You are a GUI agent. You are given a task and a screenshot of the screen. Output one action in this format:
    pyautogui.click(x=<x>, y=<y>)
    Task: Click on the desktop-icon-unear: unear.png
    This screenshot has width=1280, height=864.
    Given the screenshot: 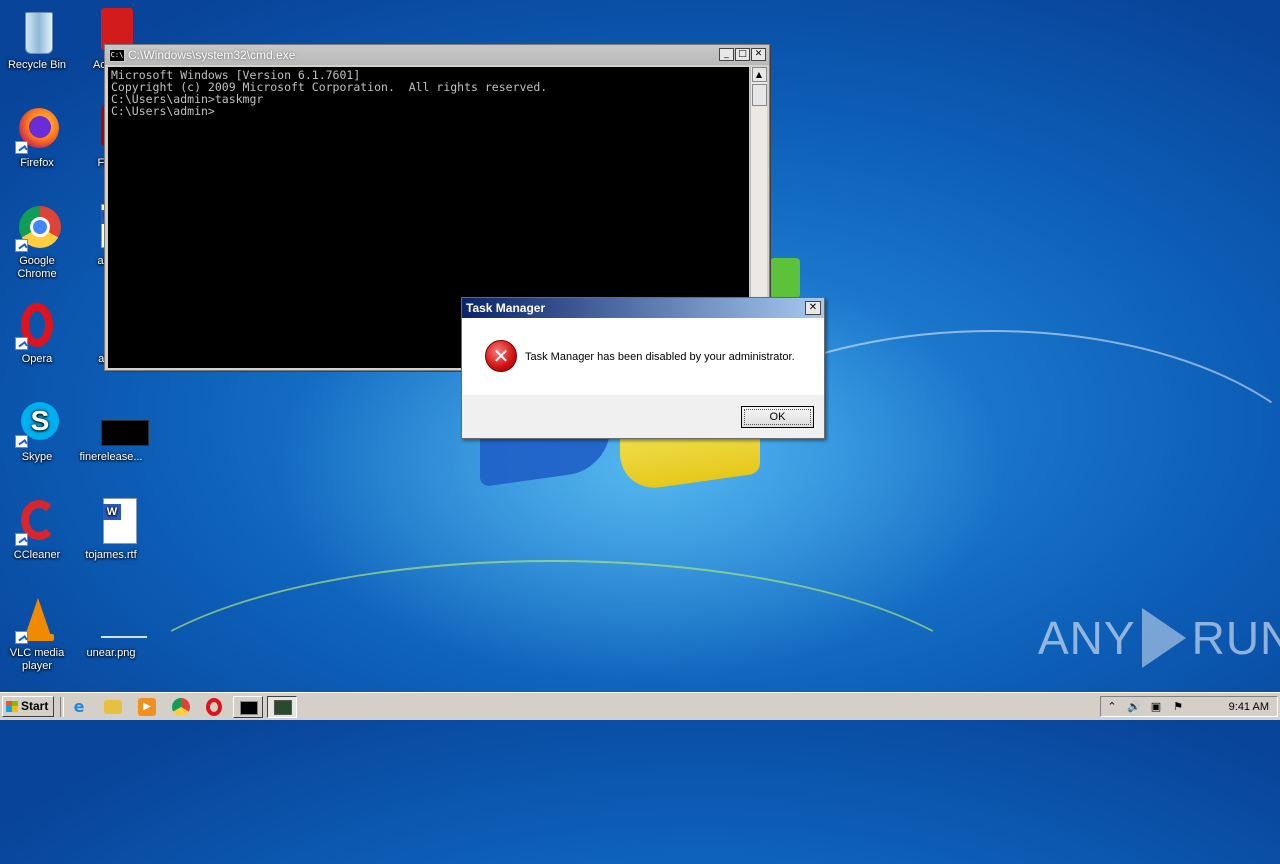 What is the action you would take?
    pyautogui.click(x=111, y=628)
    